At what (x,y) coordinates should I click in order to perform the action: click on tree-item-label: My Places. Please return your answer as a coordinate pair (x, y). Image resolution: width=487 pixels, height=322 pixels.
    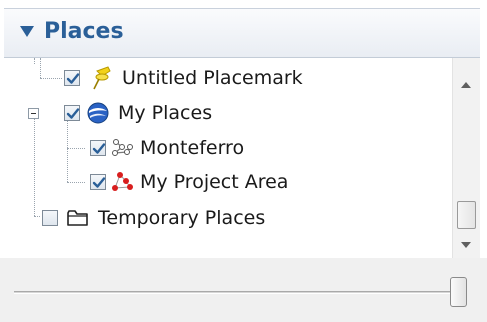
    Looking at the image, I should click on (165, 113).